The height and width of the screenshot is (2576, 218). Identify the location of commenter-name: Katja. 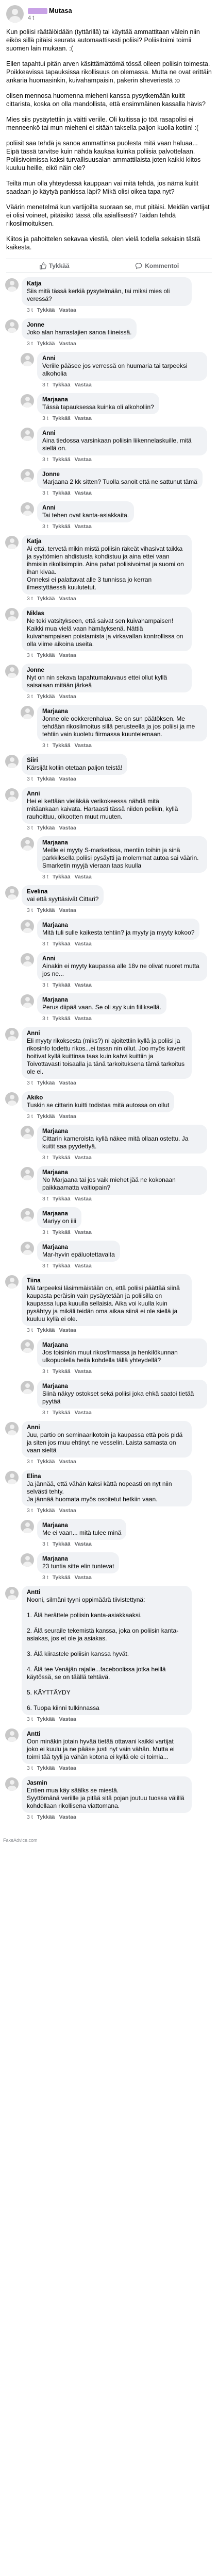
(107, 541).